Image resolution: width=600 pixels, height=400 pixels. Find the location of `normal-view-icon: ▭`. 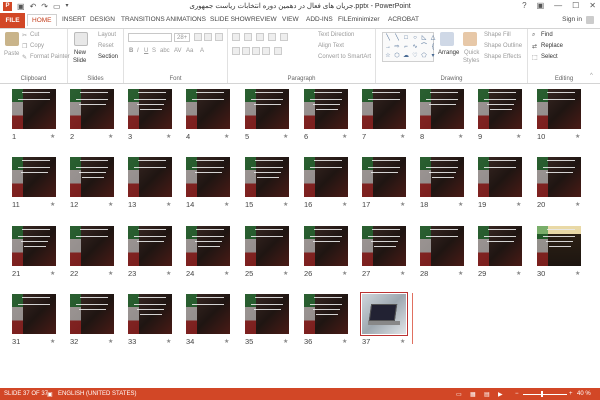

normal-view-icon: ▭ is located at coordinates (459, 394).